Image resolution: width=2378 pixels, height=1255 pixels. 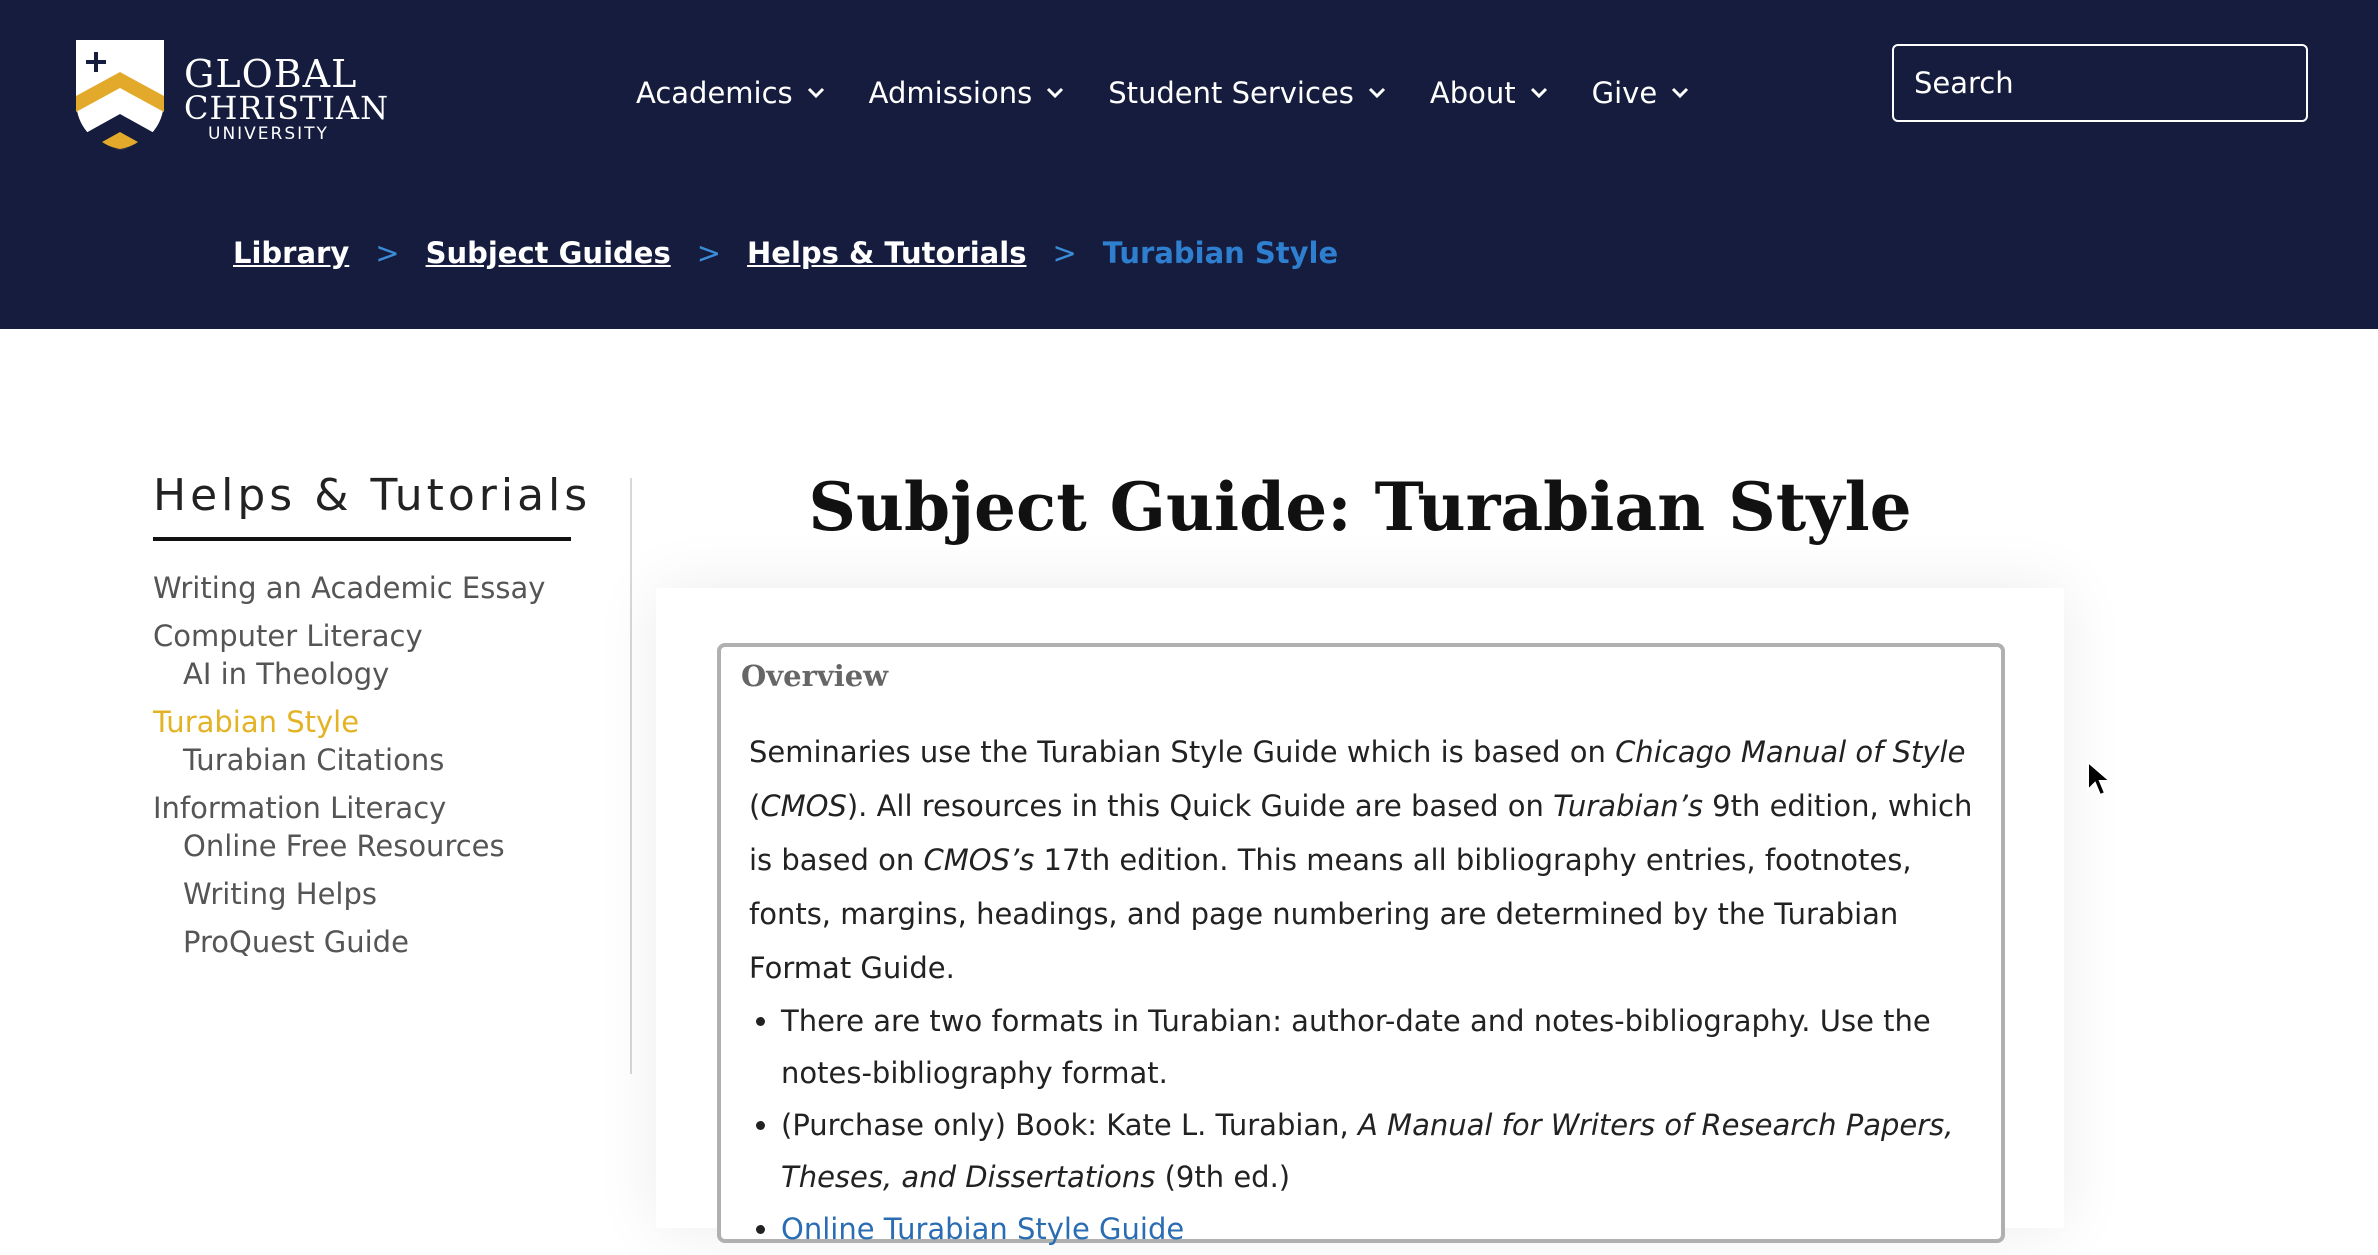 What do you see at coordinates (377, 894) in the screenshot?
I see `sidebar-item-writing-helps: Writing Helps` at bounding box center [377, 894].